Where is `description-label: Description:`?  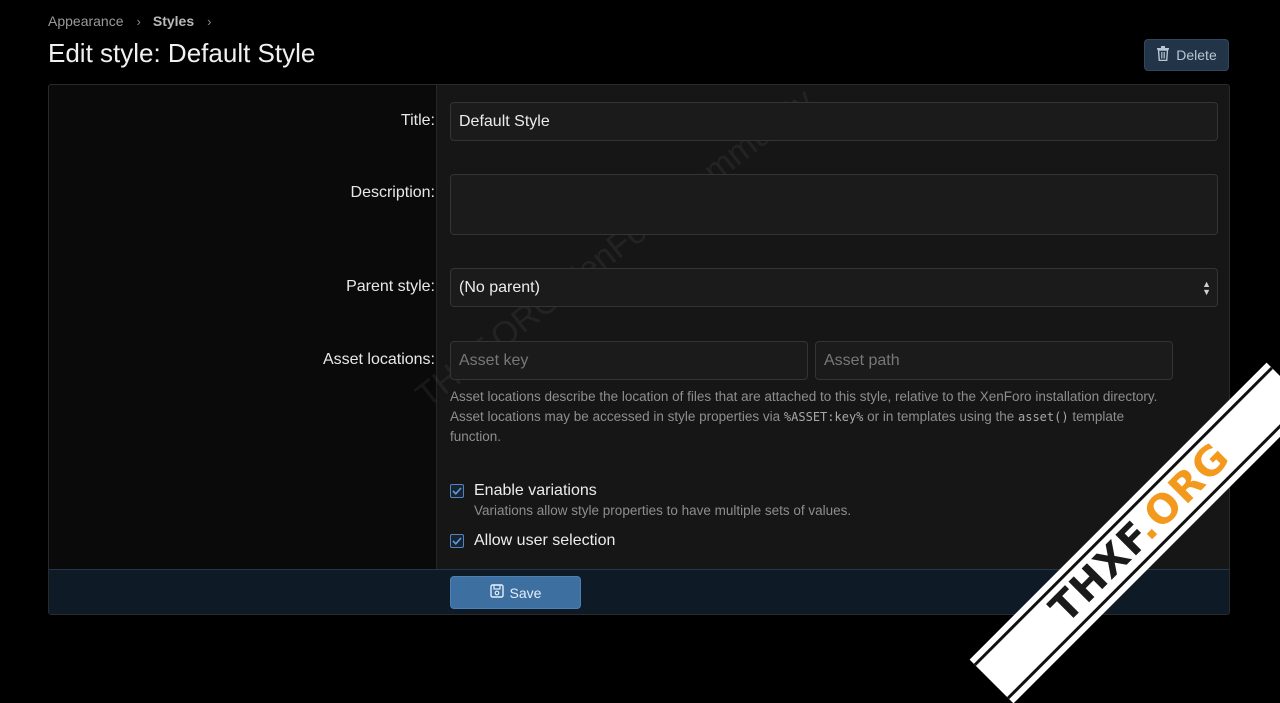 description-label: Description: is located at coordinates (392, 192).